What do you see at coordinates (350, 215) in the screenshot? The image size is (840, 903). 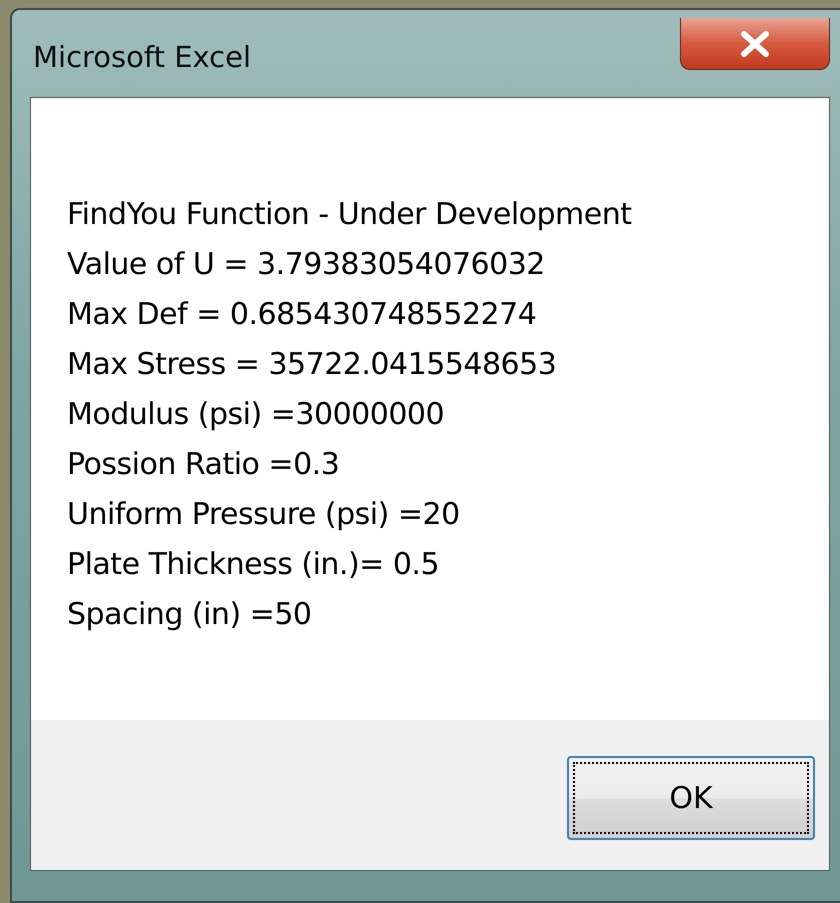 I see `message-line: FindYou Function - Under Development` at bounding box center [350, 215].